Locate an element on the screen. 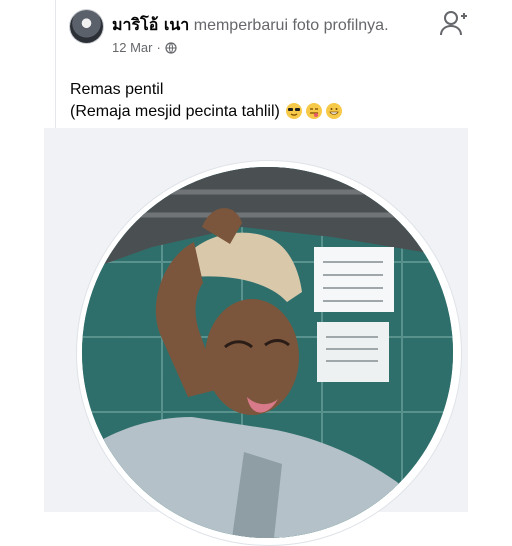  emoji-row is located at coordinates (314, 111).